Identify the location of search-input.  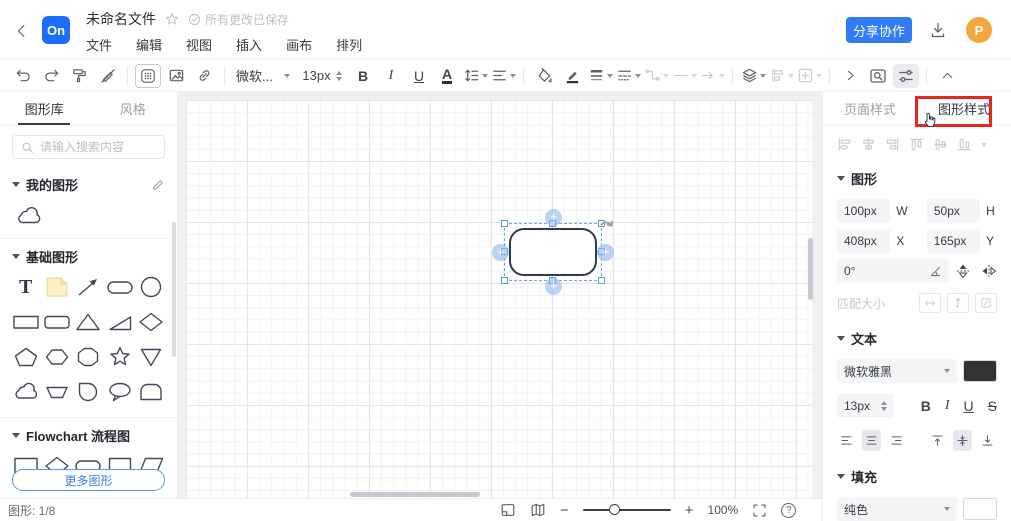
(95, 147).